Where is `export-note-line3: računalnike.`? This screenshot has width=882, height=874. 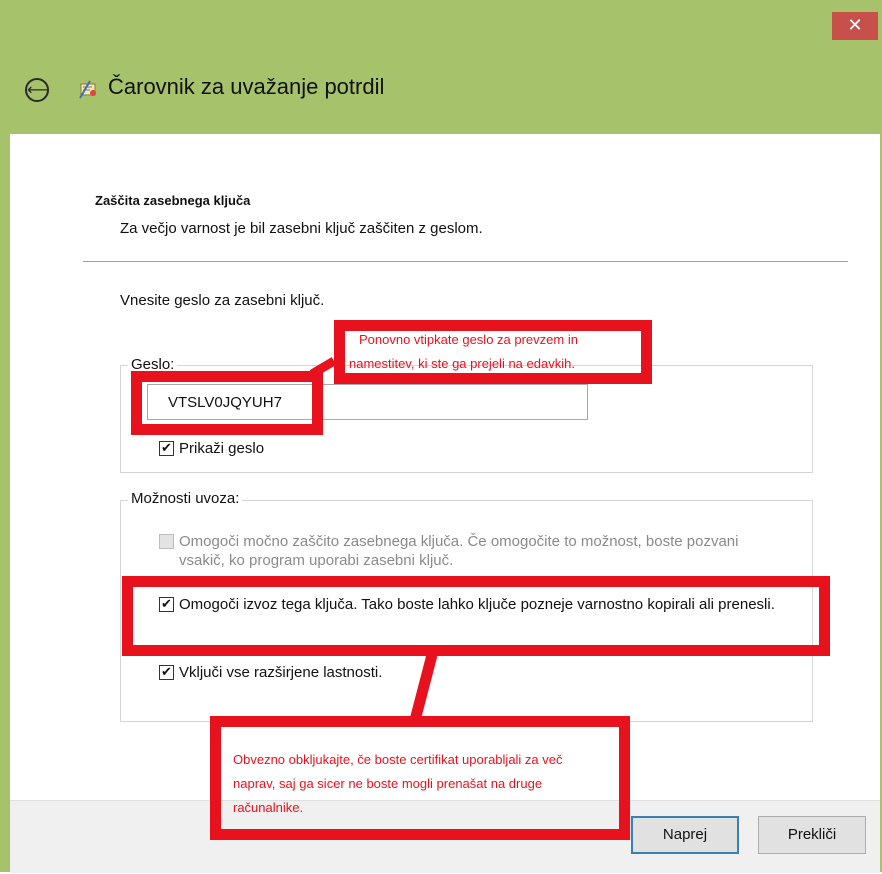 export-note-line3: računalnike. is located at coordinates (268, 807).